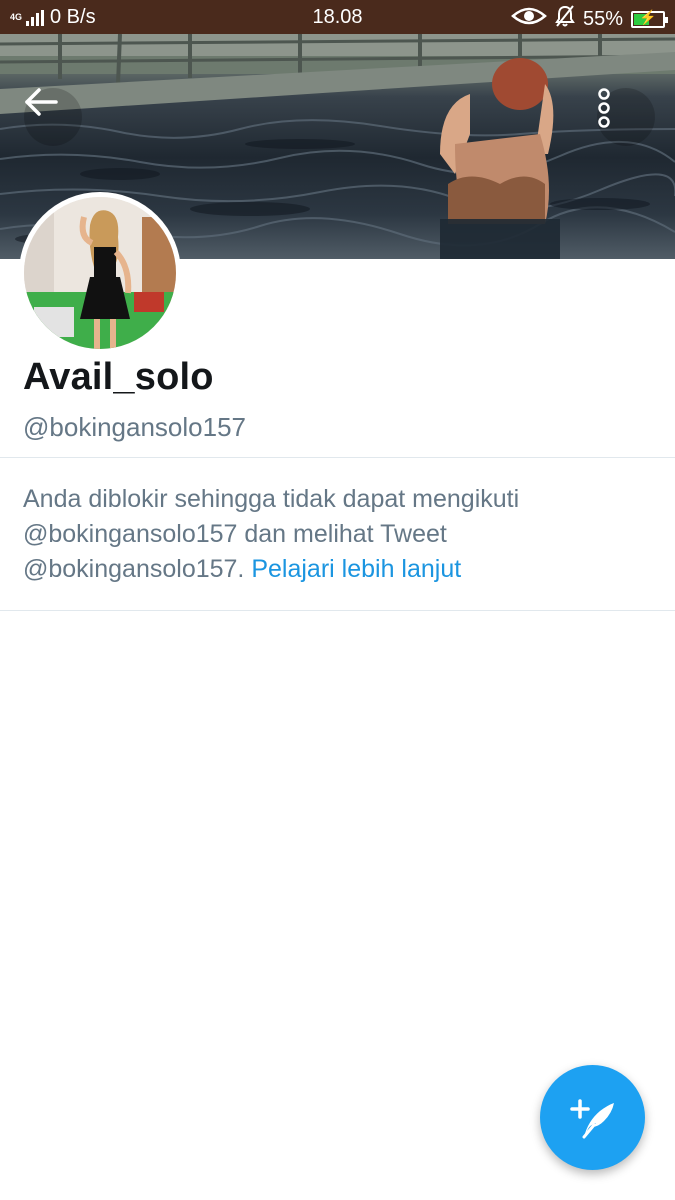  I want to click on avatar-photo, so click(100, 273).